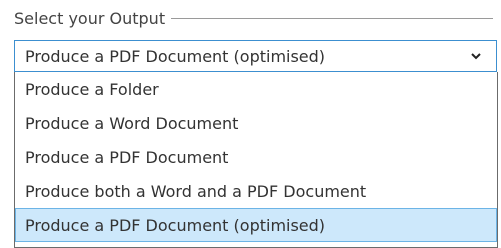  What do you see at coordinates (132, 123) in the screenshot?
I see `option-label: Produce a Word Document` at bounding box center [132, 123].